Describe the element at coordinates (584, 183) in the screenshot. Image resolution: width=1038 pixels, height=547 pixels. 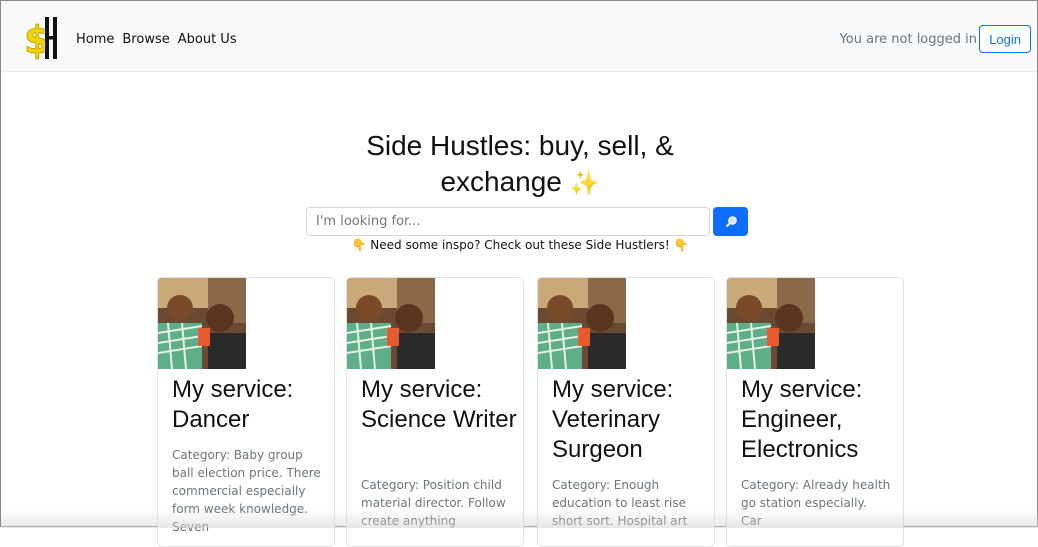
I see `sparkles-icon: ✨` at that location.